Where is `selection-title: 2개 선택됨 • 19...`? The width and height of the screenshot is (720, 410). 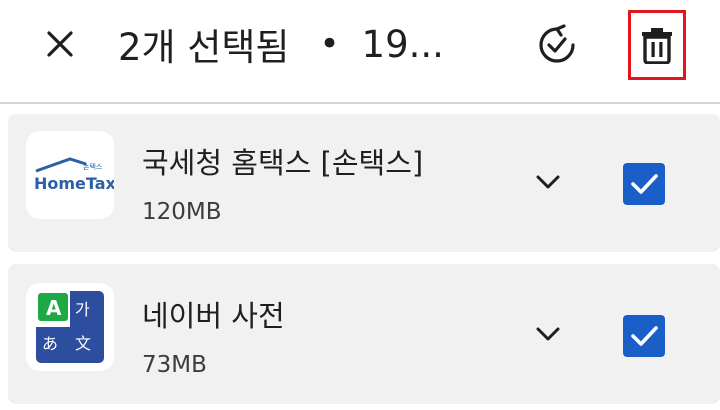 selection-title: 2개 선택됨 • 19... is located at coordinates (281, 44).